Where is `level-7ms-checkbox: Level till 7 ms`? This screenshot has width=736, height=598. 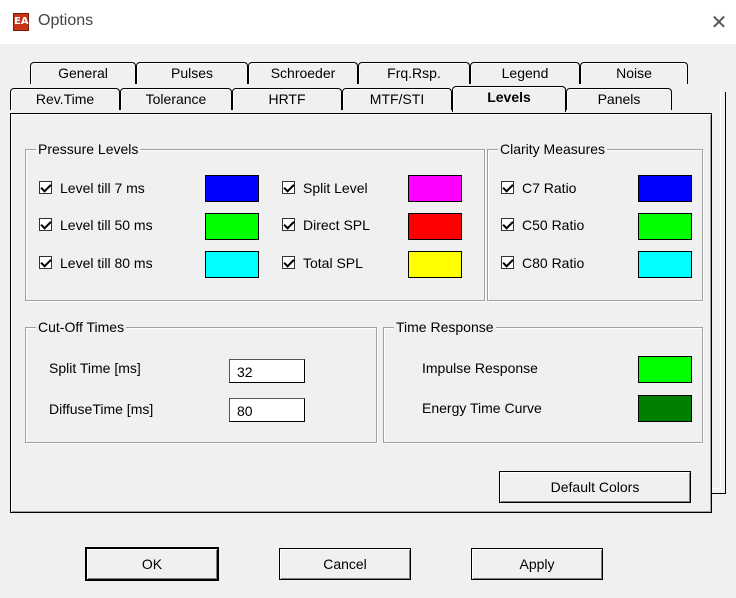
level-7ms-checkbox: Level till 7 ms is located at coordinates (92, 188).